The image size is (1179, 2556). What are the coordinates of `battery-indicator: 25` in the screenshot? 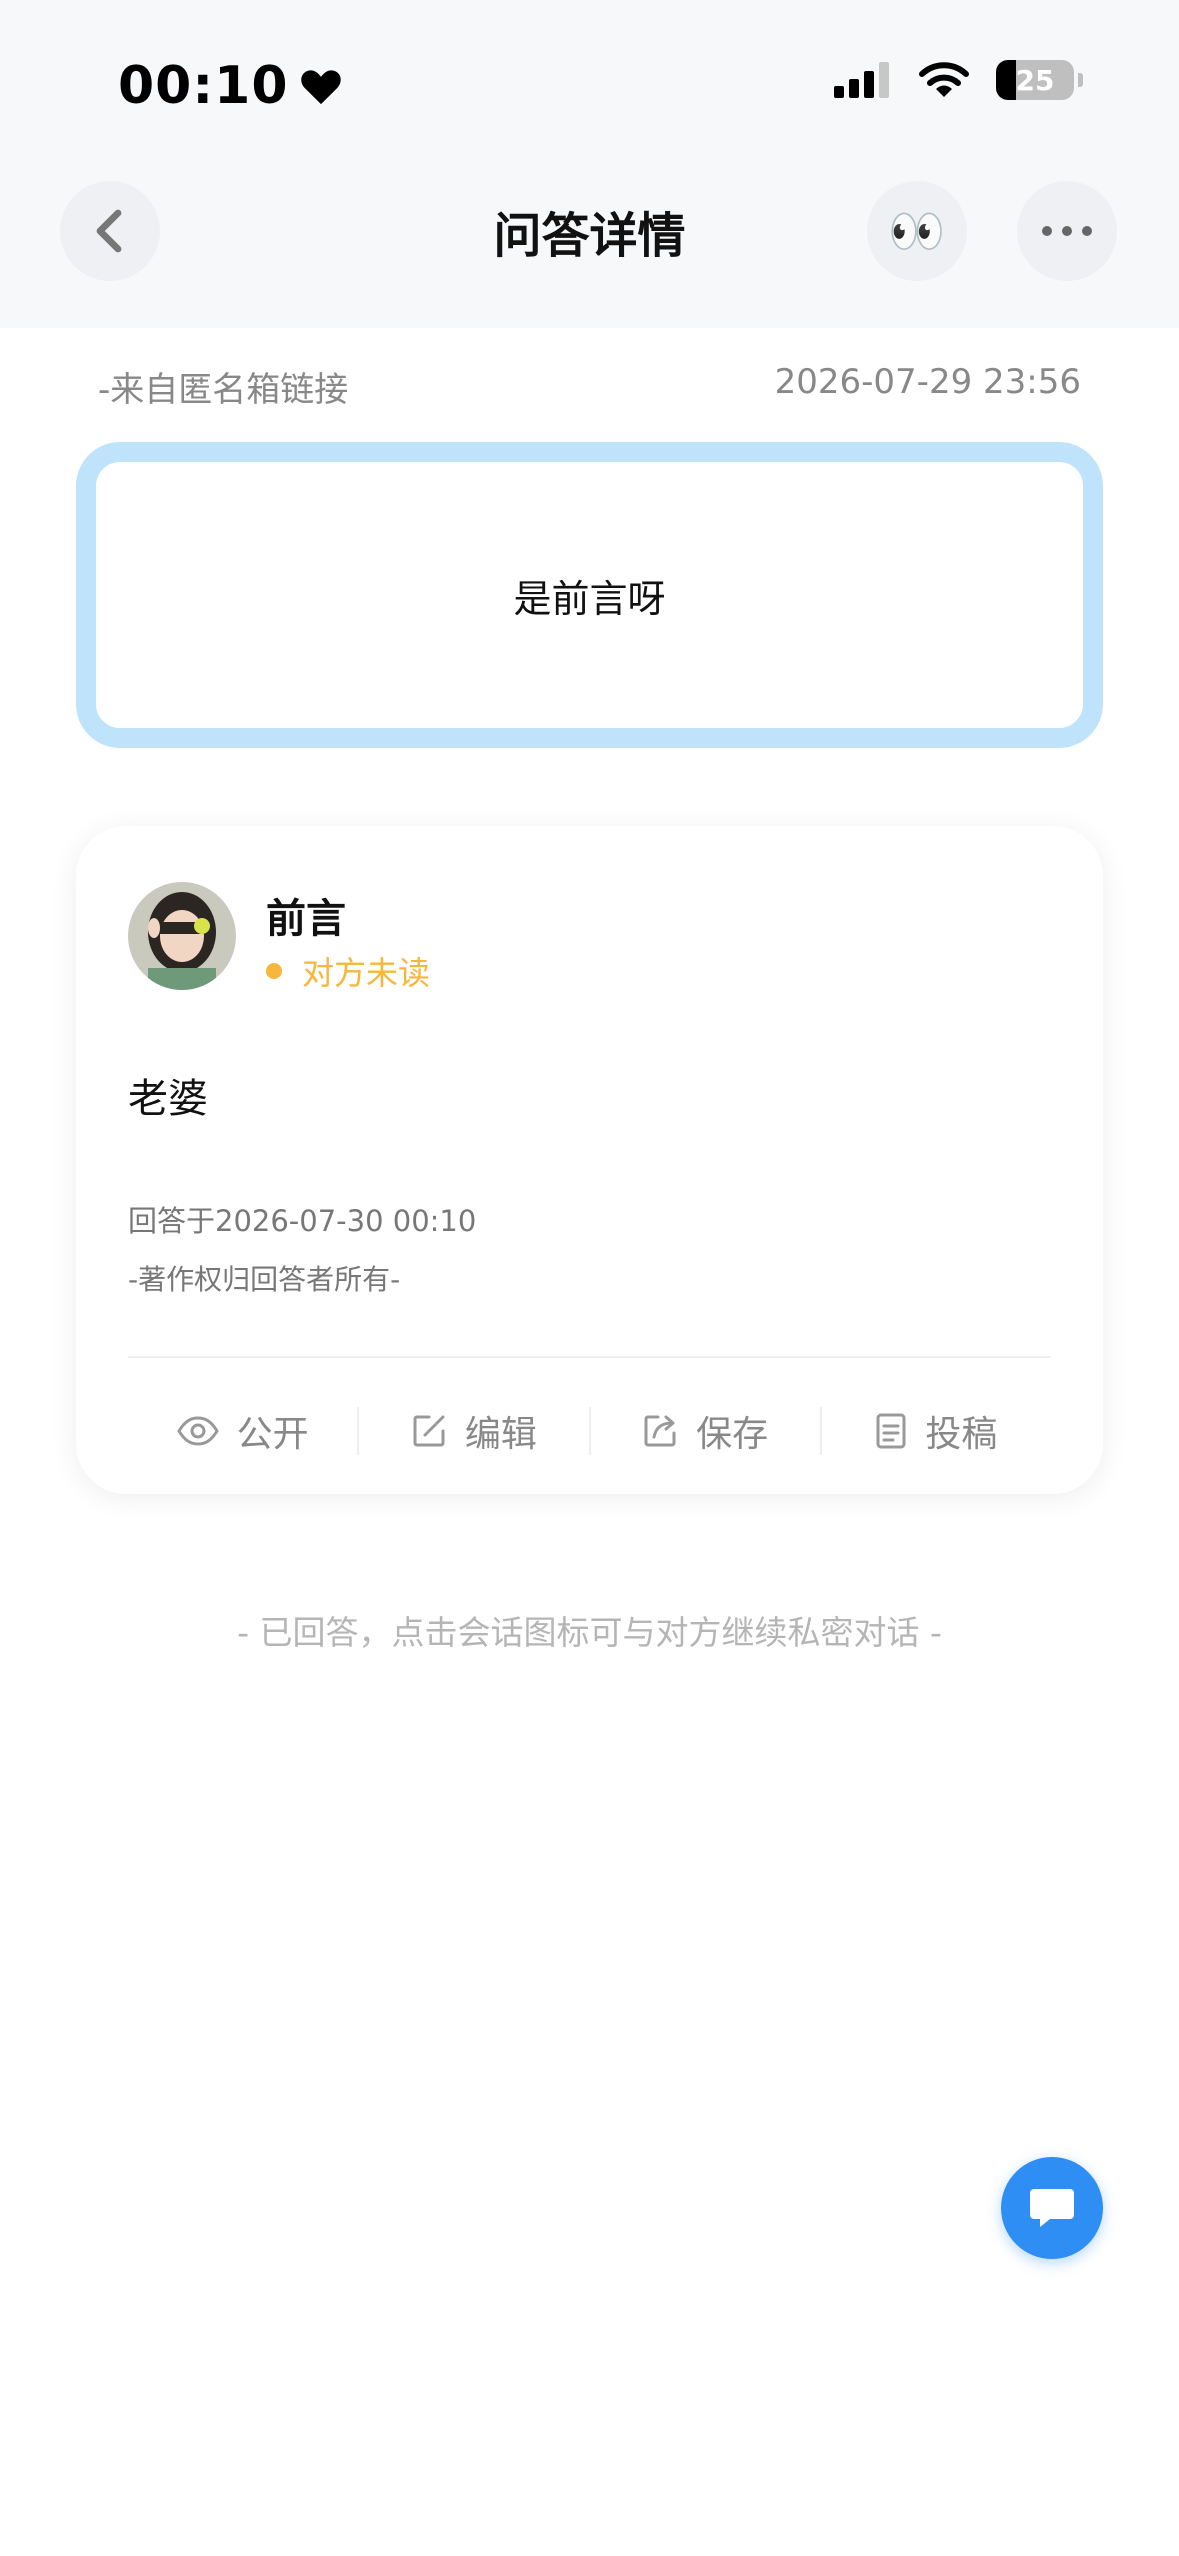 It's located at (1035, 80).